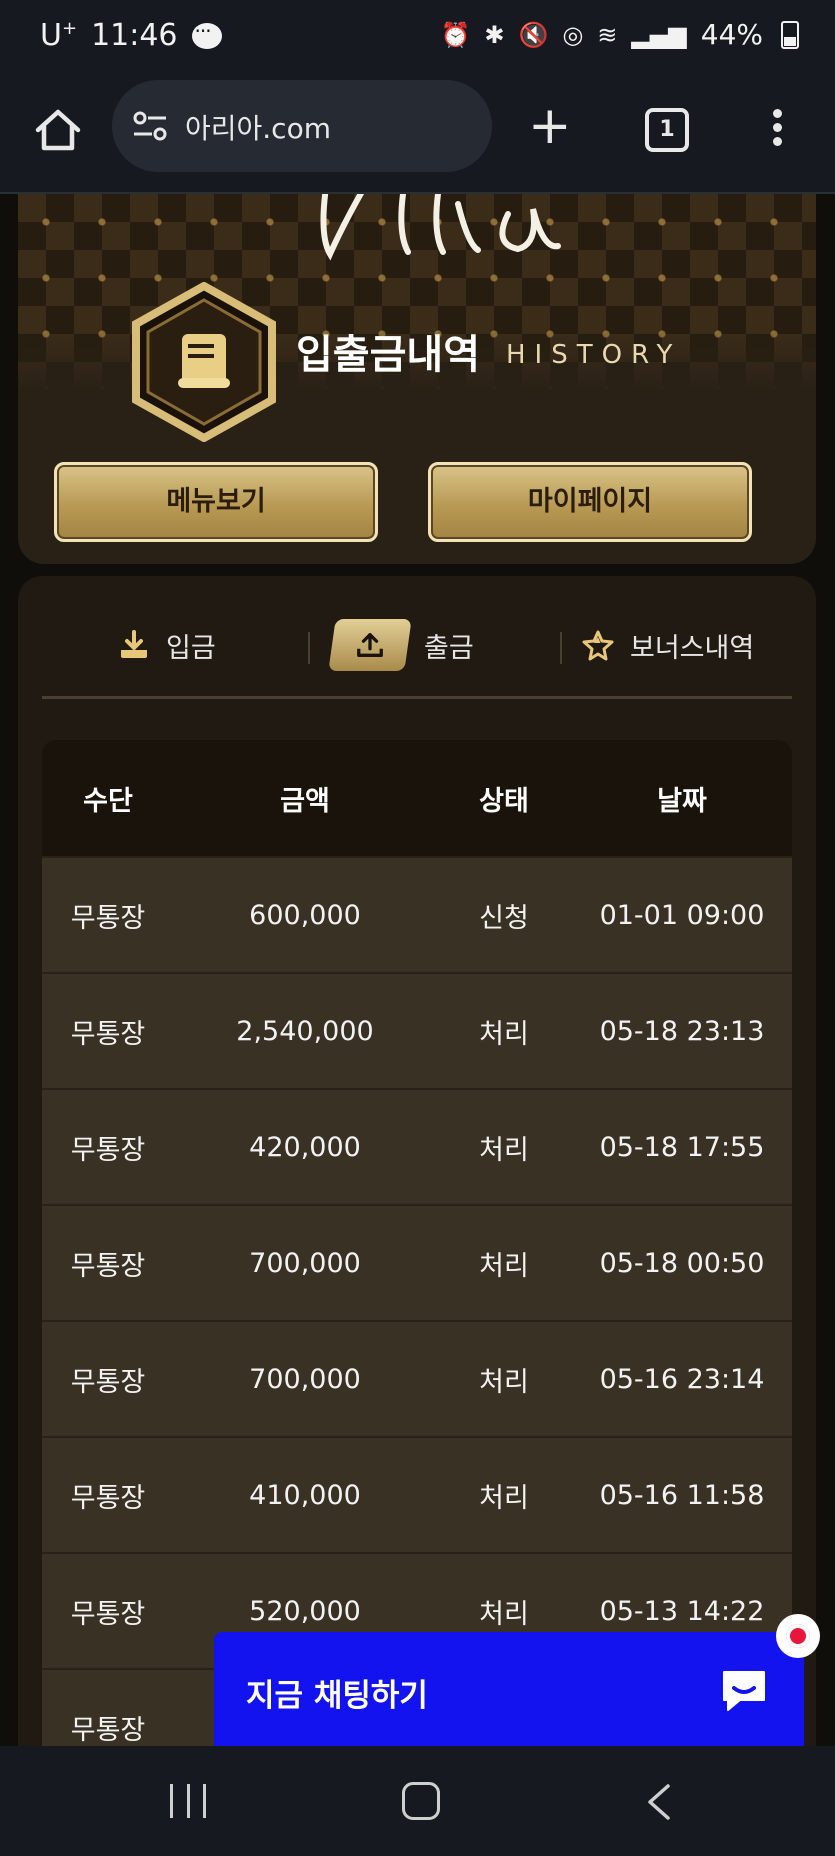 The width and height of the screenshot is (835, 1856). I want to click on chat-label: 지금 채팅하기, so click(337, 1696).